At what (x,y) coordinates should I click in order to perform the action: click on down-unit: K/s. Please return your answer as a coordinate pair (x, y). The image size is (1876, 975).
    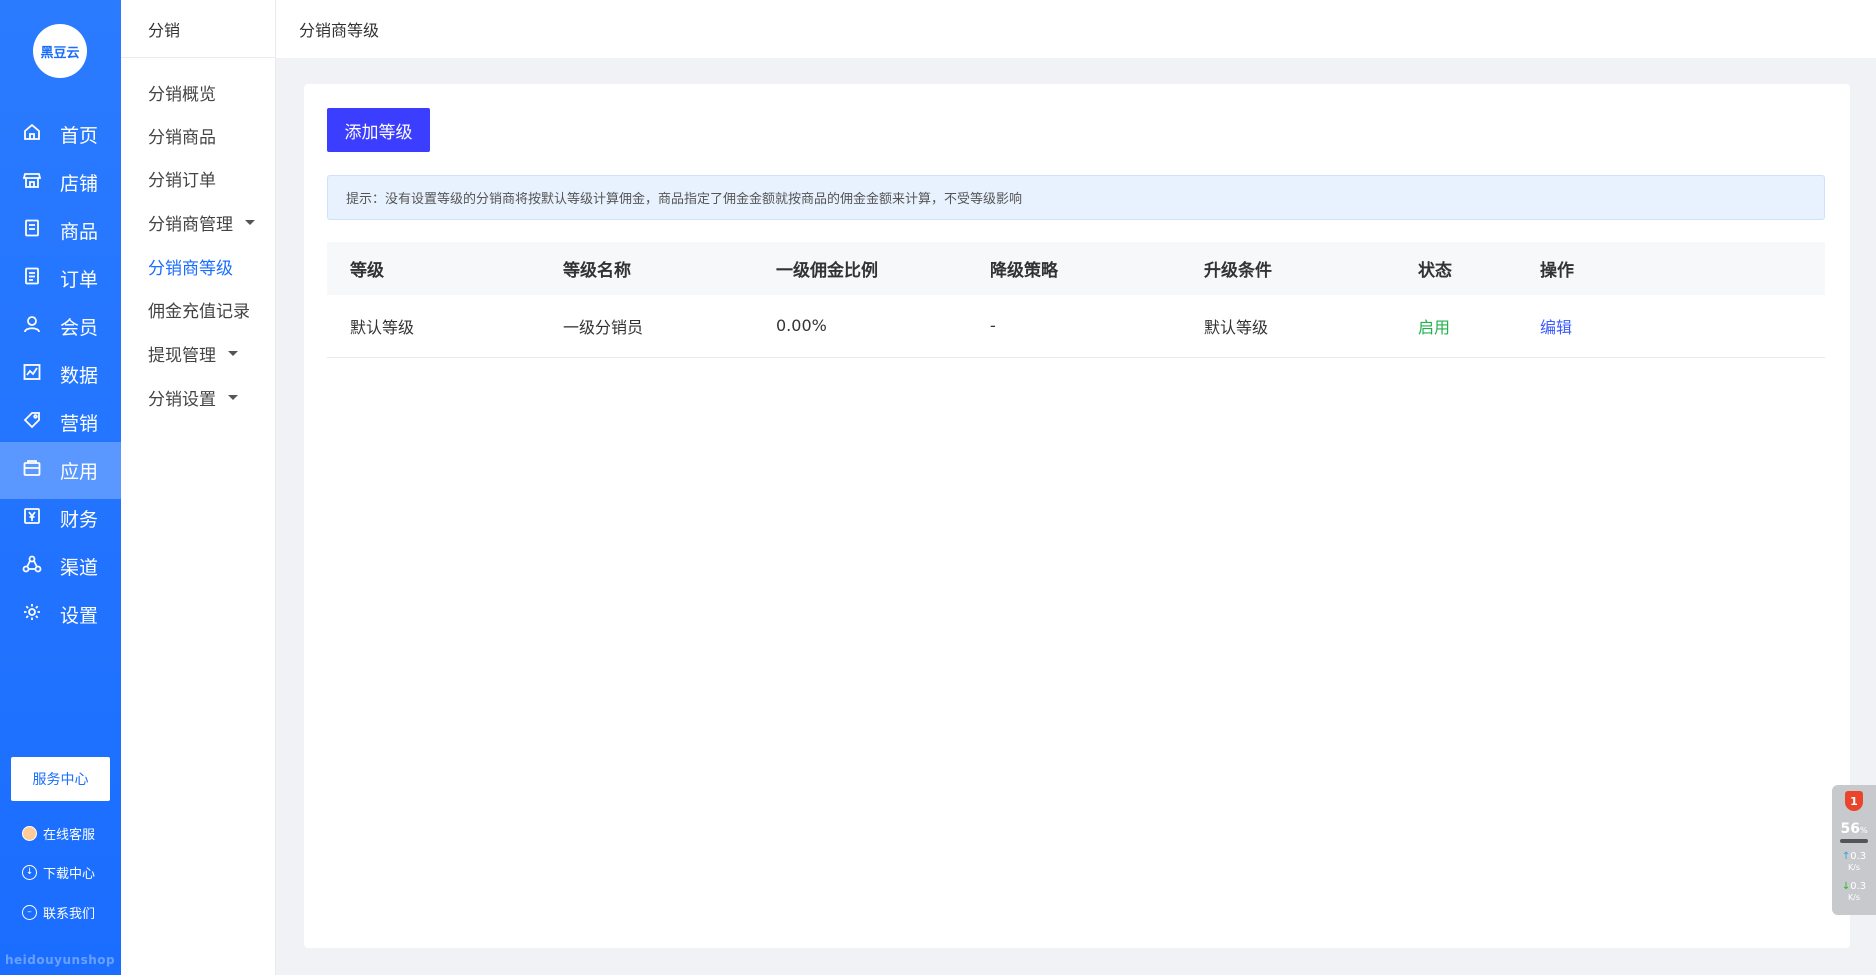
    Looking at the image, I should click on (1854, 897).